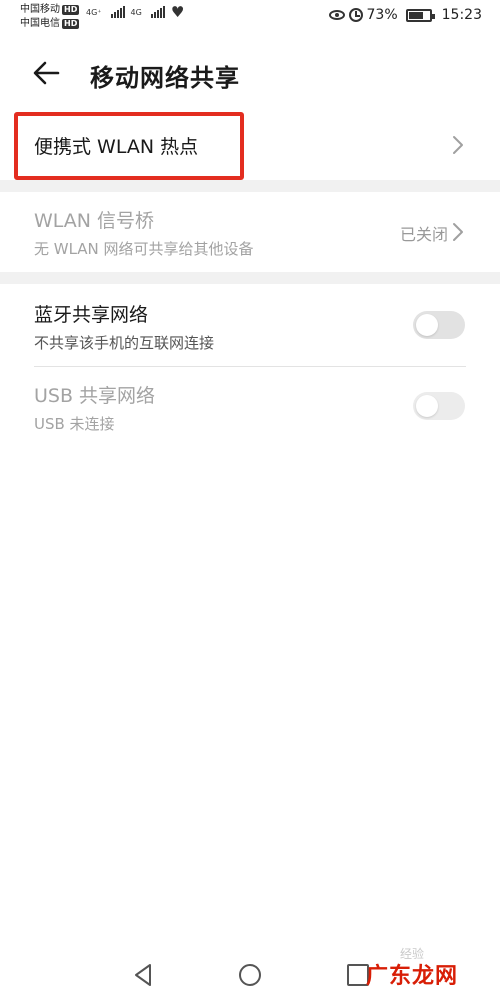  I want to click on battery-icon, so click(420, 15).